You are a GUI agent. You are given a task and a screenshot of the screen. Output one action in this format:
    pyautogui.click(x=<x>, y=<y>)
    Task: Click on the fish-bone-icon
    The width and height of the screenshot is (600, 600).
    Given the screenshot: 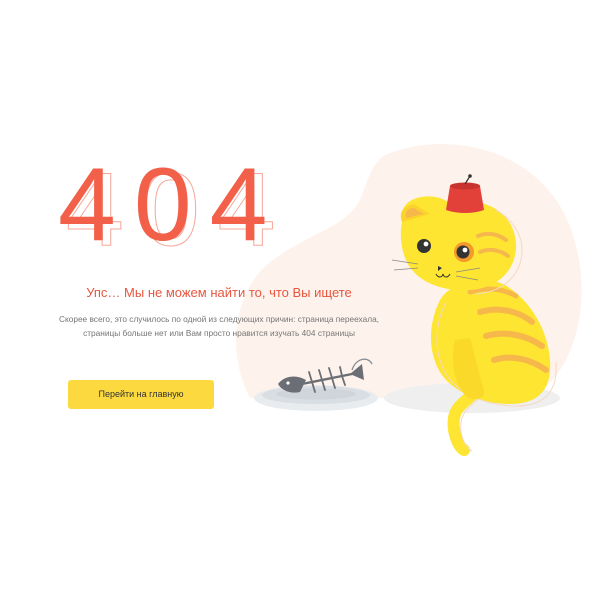 What is the action you would take?
    pyautogui.click(x=325, y=375)
    